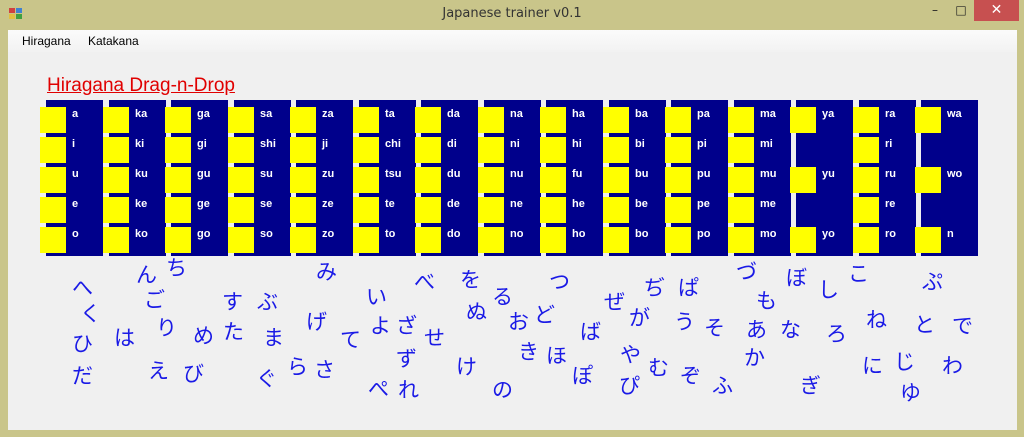 Image resolution: width=1024 pixels, height=437 pixels. Describe the element at coordinates (962, 326) in the screenshot. I see `draggable-kana: で` at that location.